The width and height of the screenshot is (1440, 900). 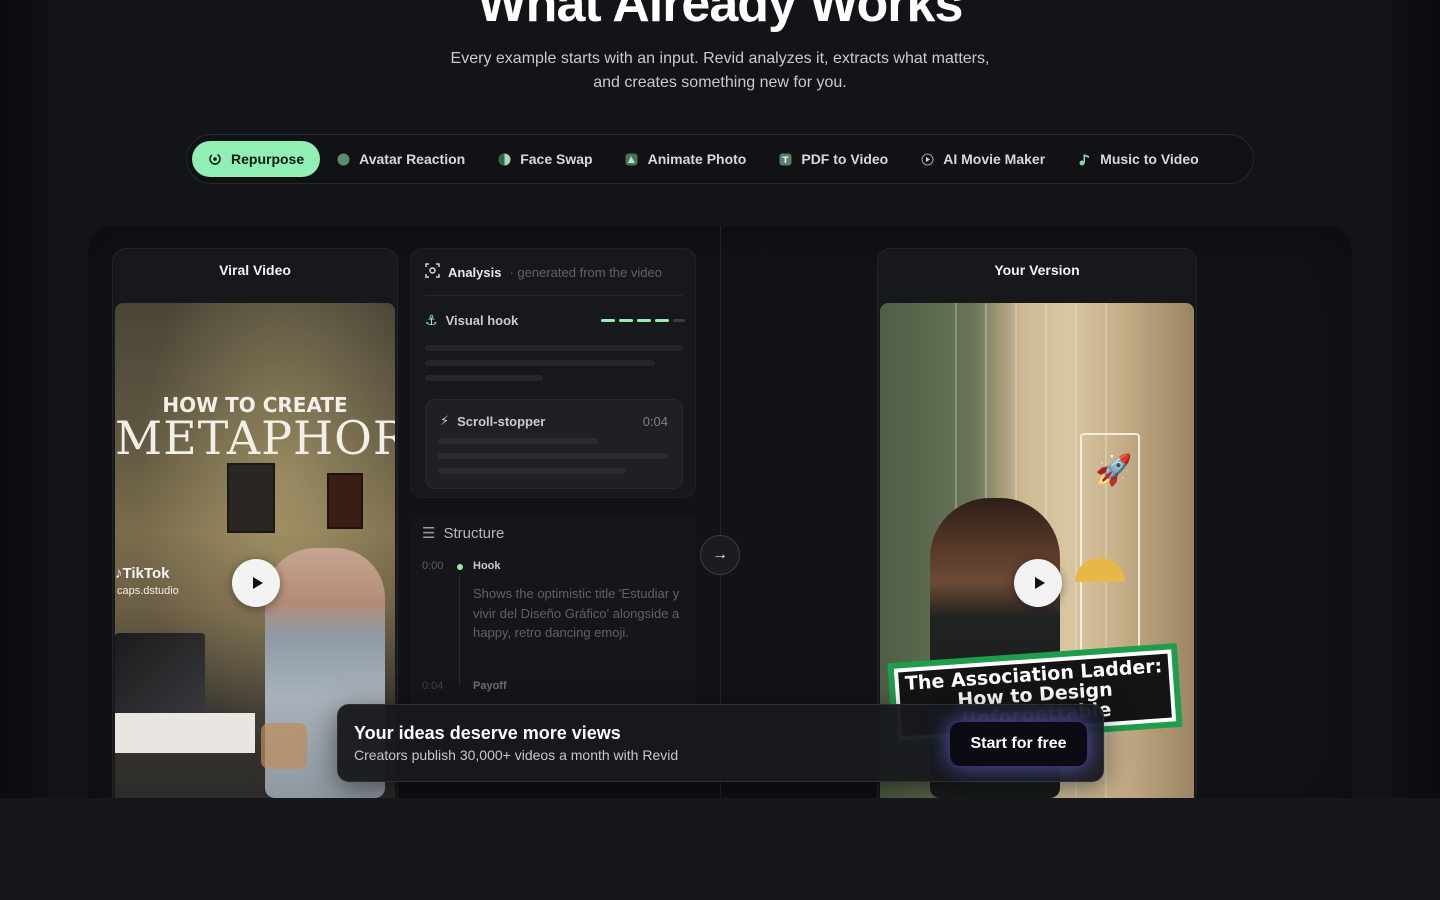 I want to click on repurpose-icon, so click(x=215, y=159).